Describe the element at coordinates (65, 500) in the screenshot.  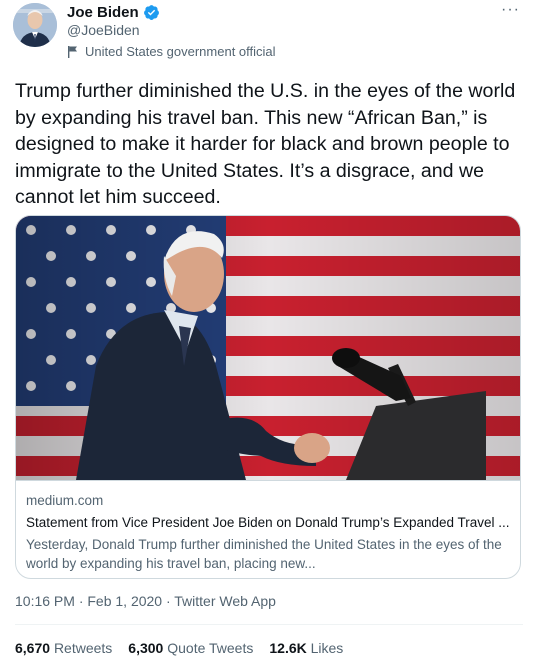
I see `card-domain: medium.com` at that location.